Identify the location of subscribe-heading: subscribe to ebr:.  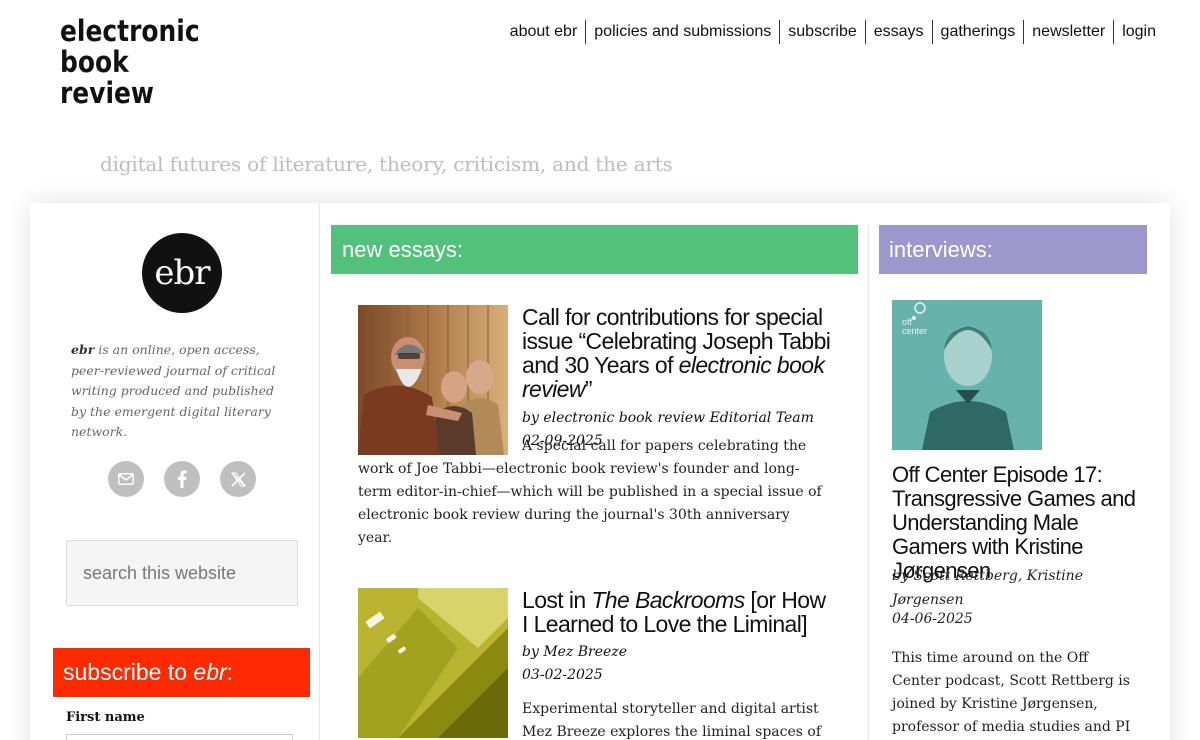
(181, 672).